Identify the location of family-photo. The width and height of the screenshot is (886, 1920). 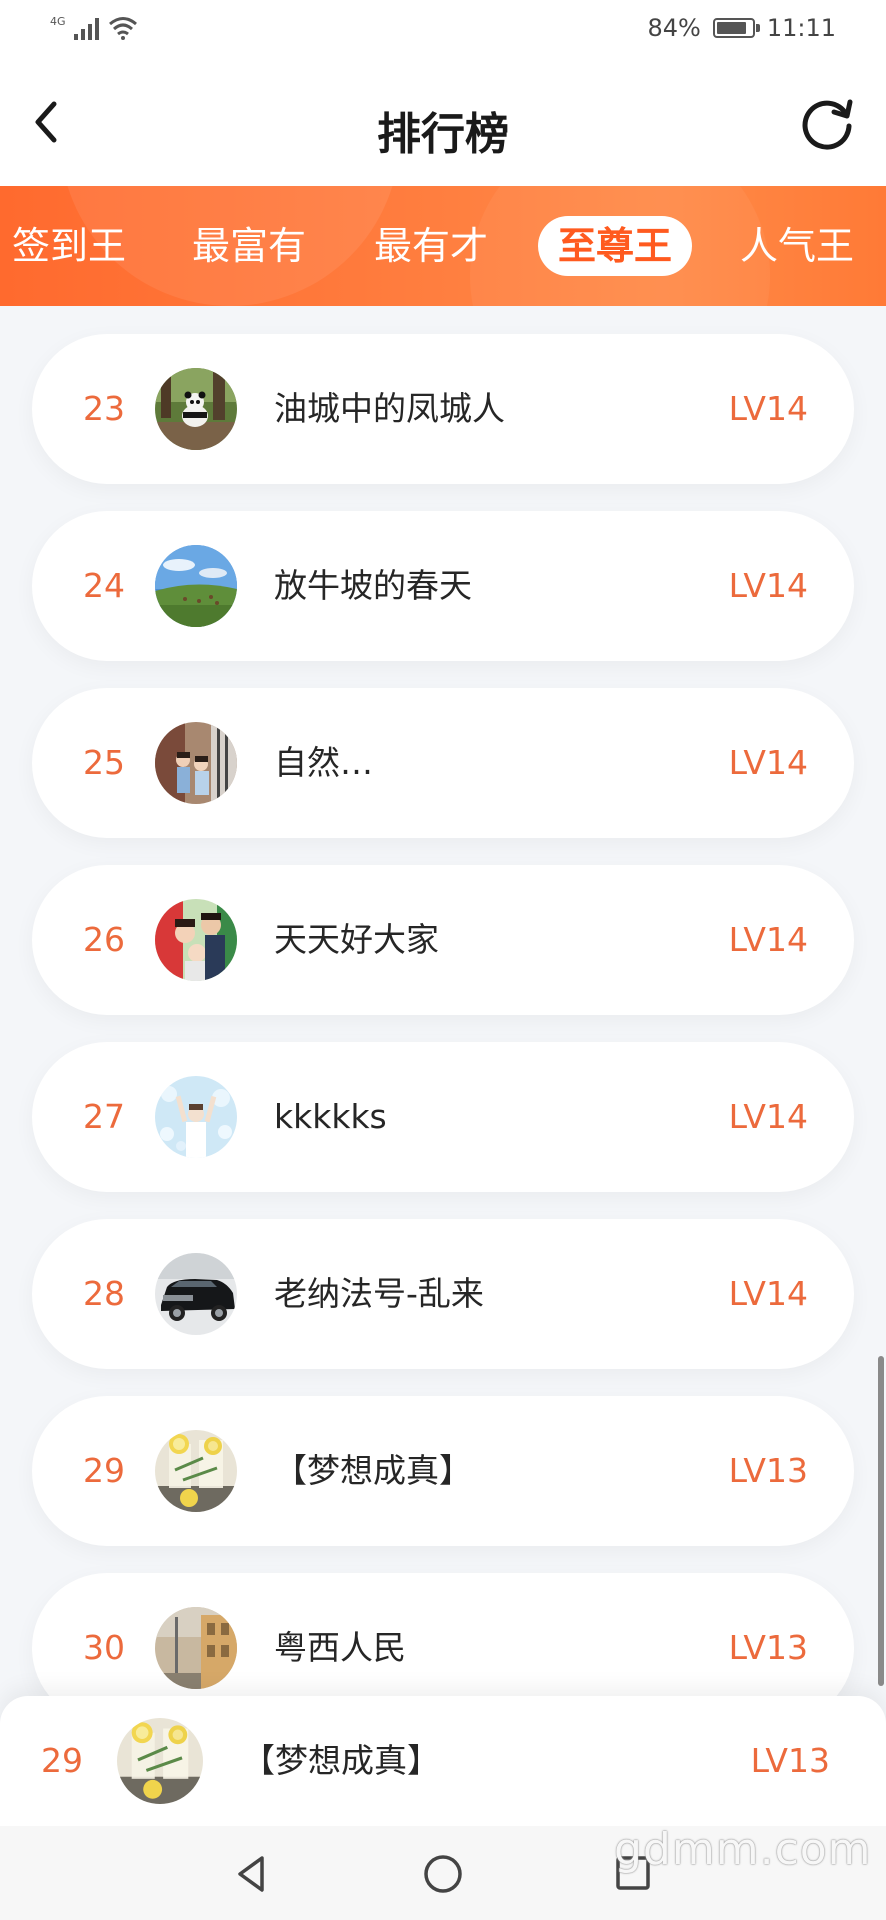
(196, 940).